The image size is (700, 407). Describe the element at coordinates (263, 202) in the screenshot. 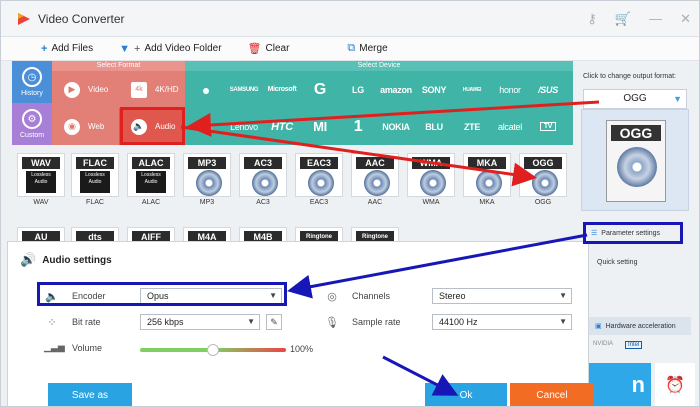

I see `audio-format-label: AC3` at that location.